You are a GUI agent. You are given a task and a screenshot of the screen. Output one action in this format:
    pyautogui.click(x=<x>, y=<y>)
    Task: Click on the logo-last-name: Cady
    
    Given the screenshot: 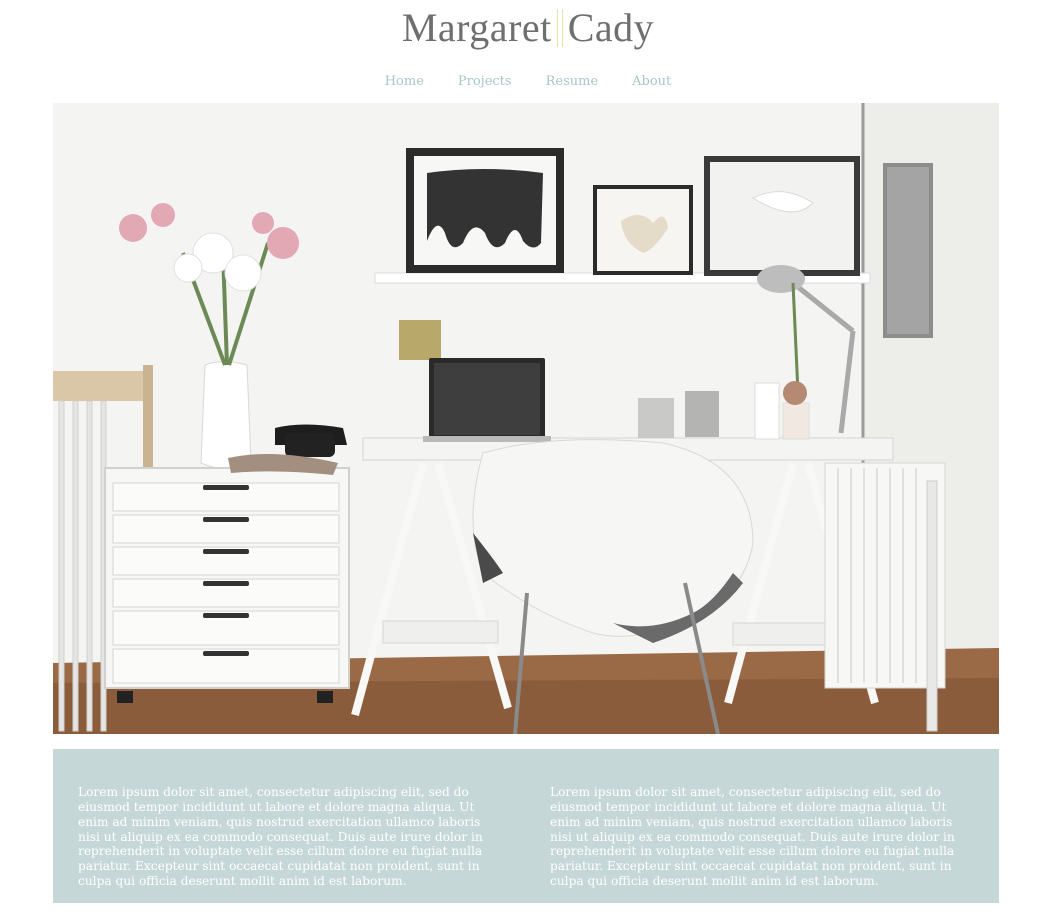 What is the action you would take?
    pyautogui.click(x=611, y=27)
    